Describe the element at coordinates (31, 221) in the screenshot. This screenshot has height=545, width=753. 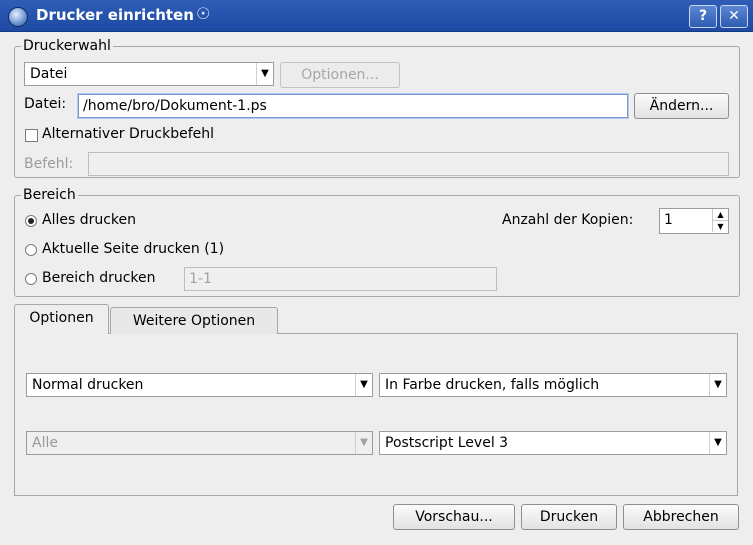
I see `radio-all-pages` at that location.